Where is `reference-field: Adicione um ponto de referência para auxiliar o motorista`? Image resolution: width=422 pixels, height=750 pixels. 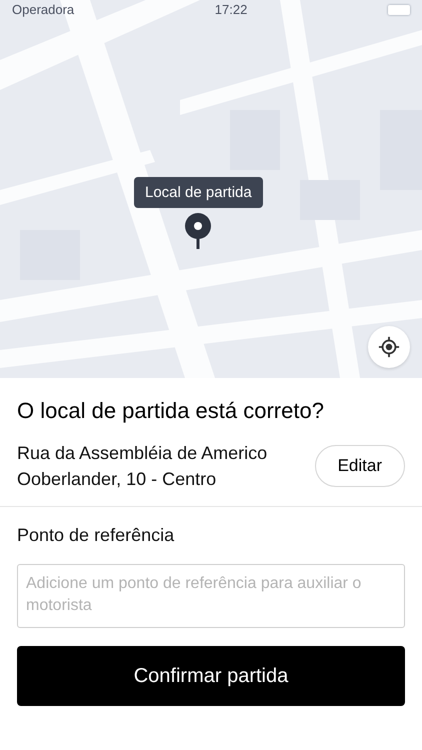 reference-field: Adicione um ponto de referência para auxiliar o motorista is located at coordinates (211, 596).